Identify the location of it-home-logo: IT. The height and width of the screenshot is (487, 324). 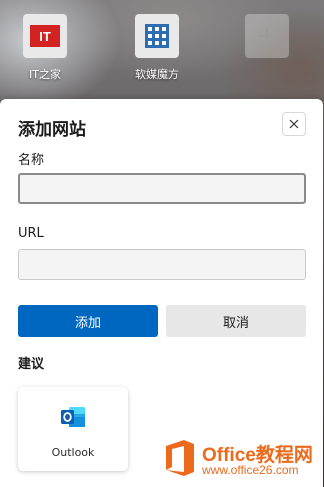
(45, 36).